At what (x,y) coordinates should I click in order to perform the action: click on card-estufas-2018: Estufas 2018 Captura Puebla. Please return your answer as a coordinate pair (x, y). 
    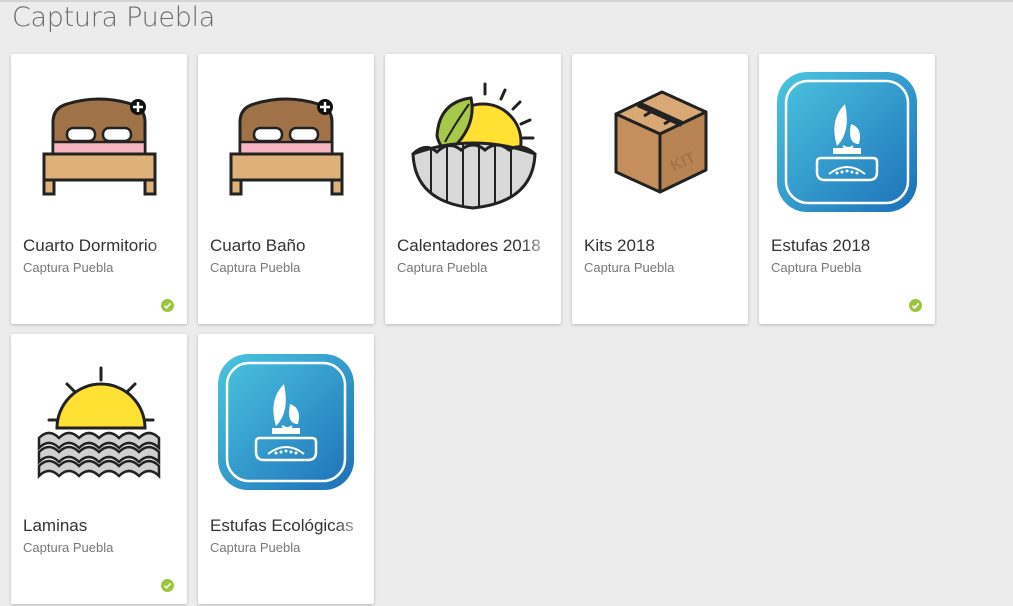
    Looking at the image, I should click on (847, 189).